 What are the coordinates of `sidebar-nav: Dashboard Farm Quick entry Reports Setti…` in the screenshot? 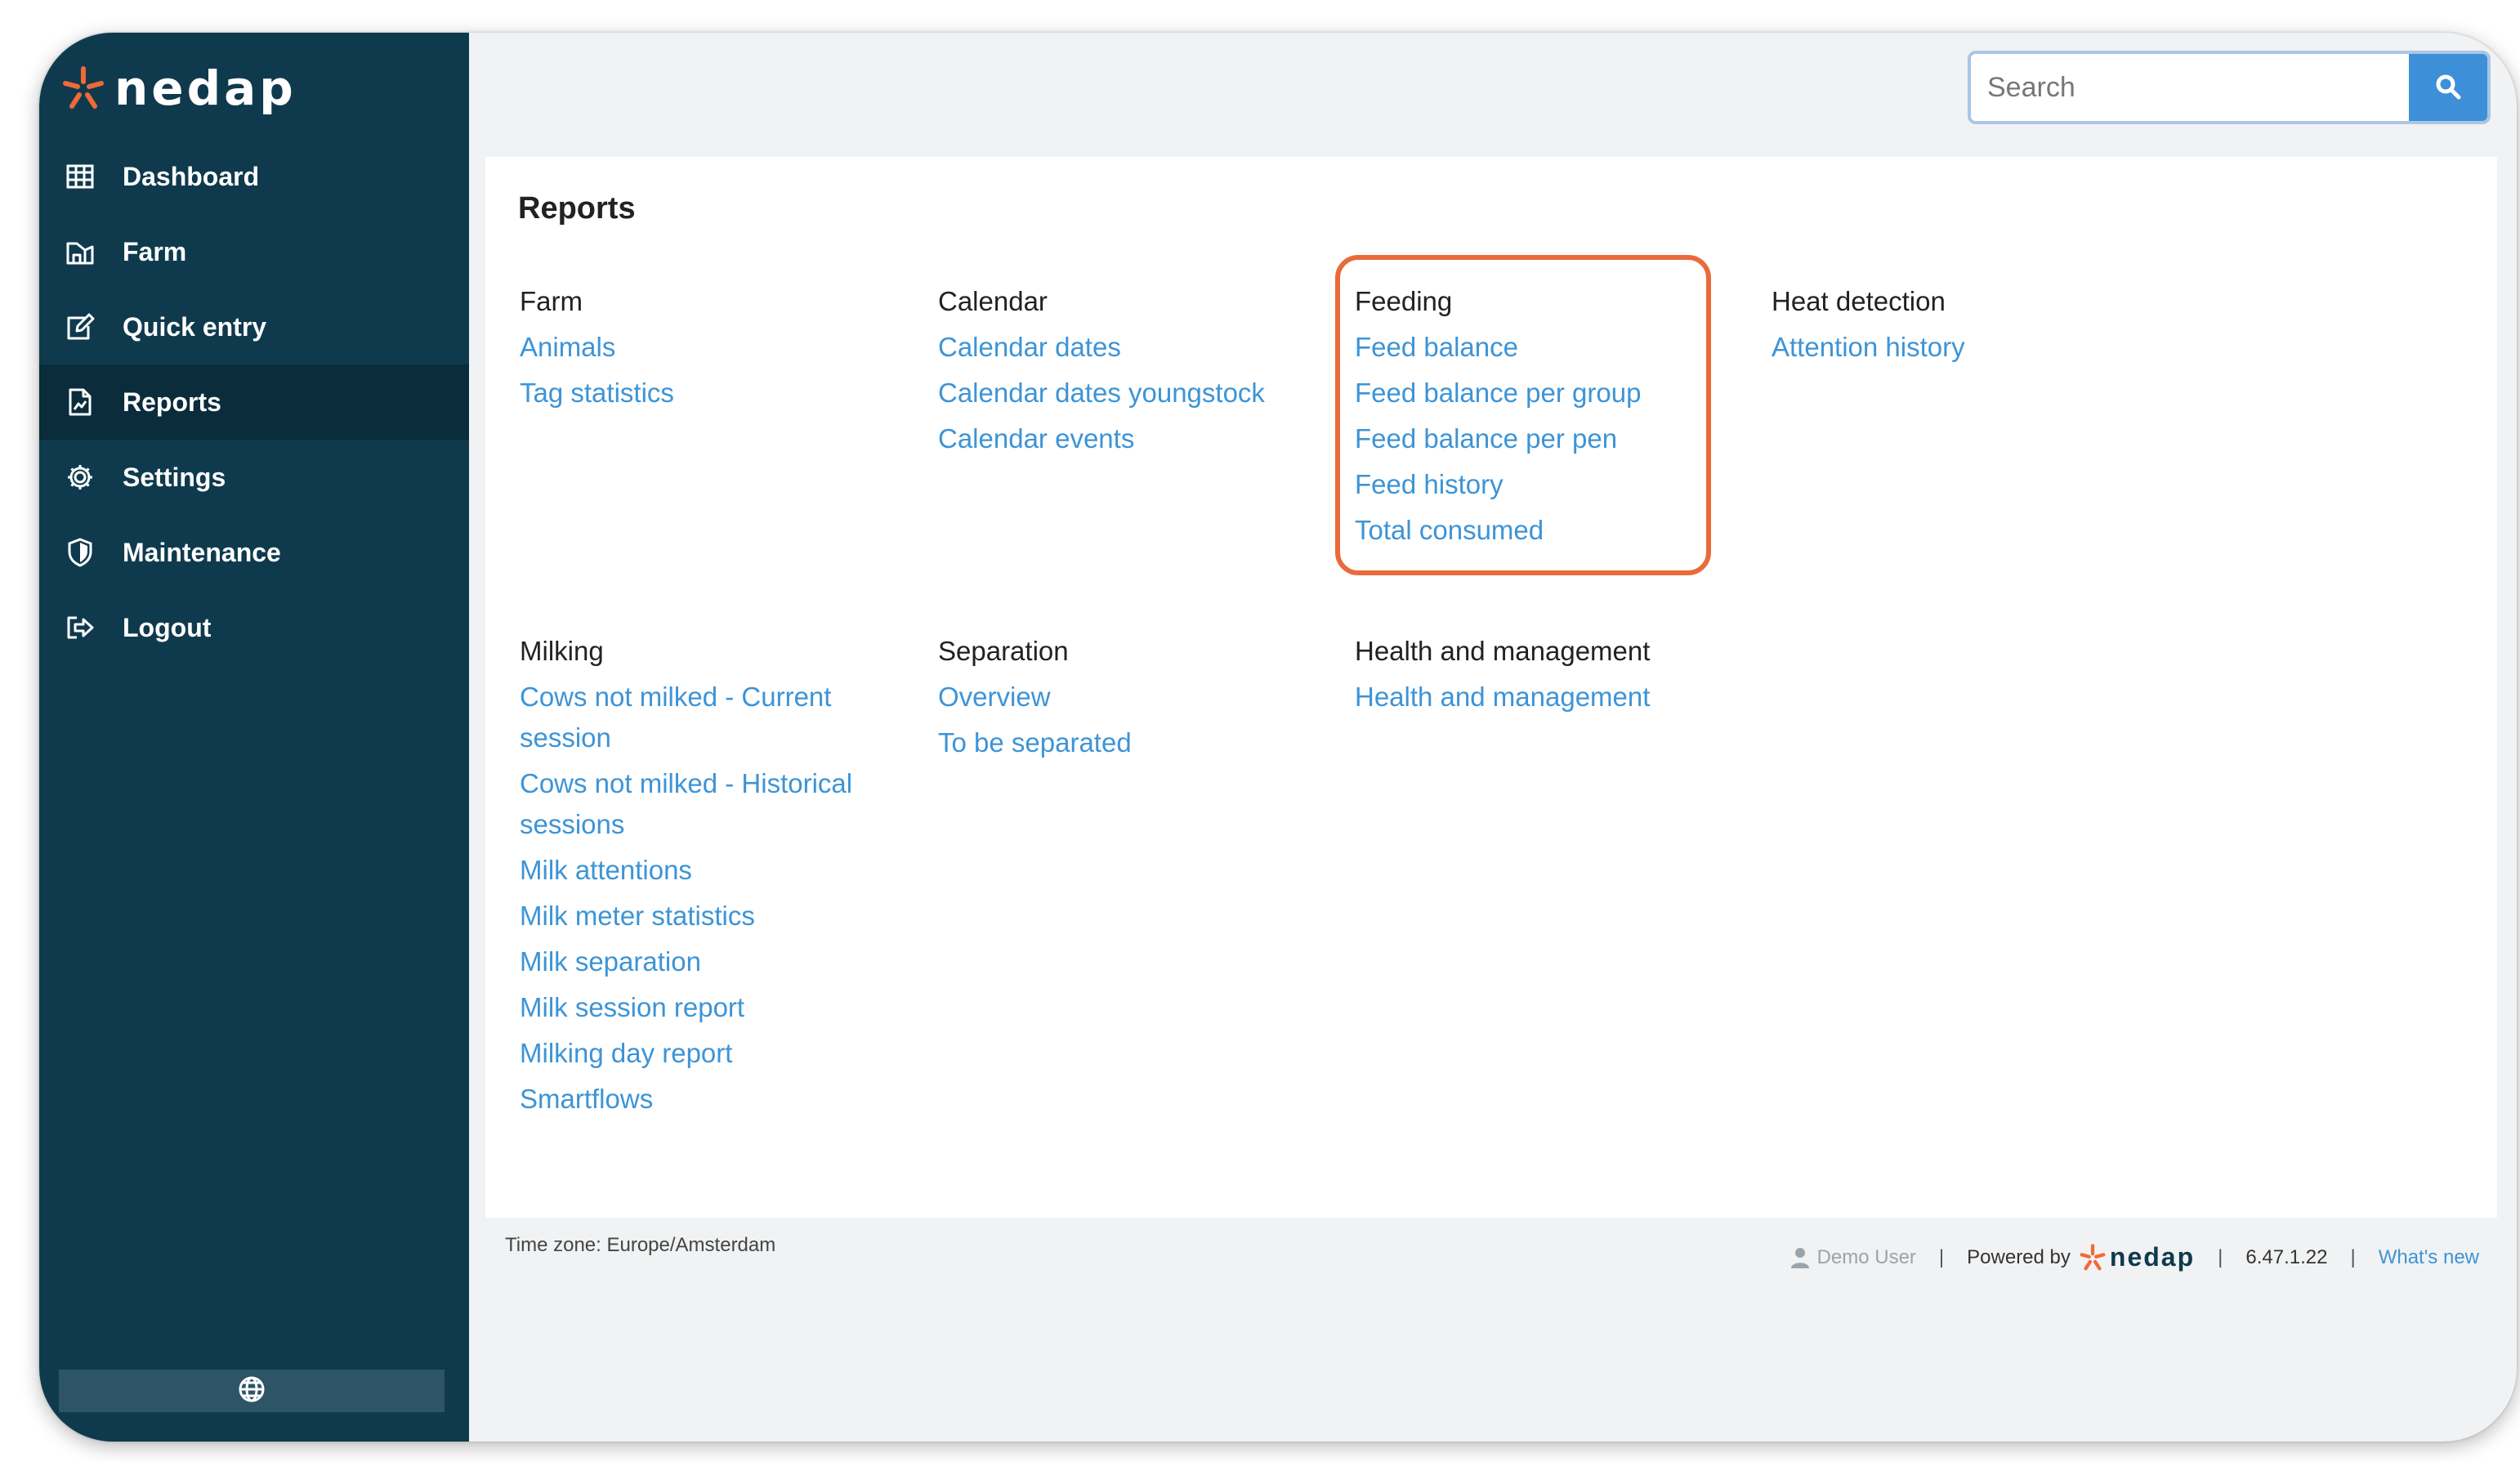 It's located at (254, 402).